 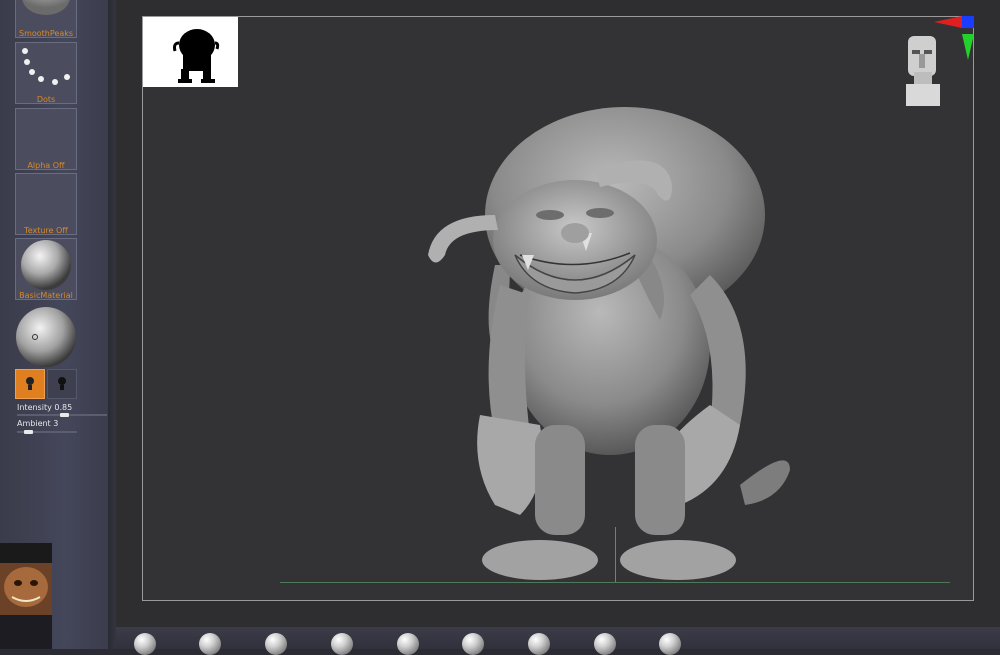 What do you see at coordinates (210, 644) in the screenshot?
I see `move-brush-icon` at bounding box center [210, 644].